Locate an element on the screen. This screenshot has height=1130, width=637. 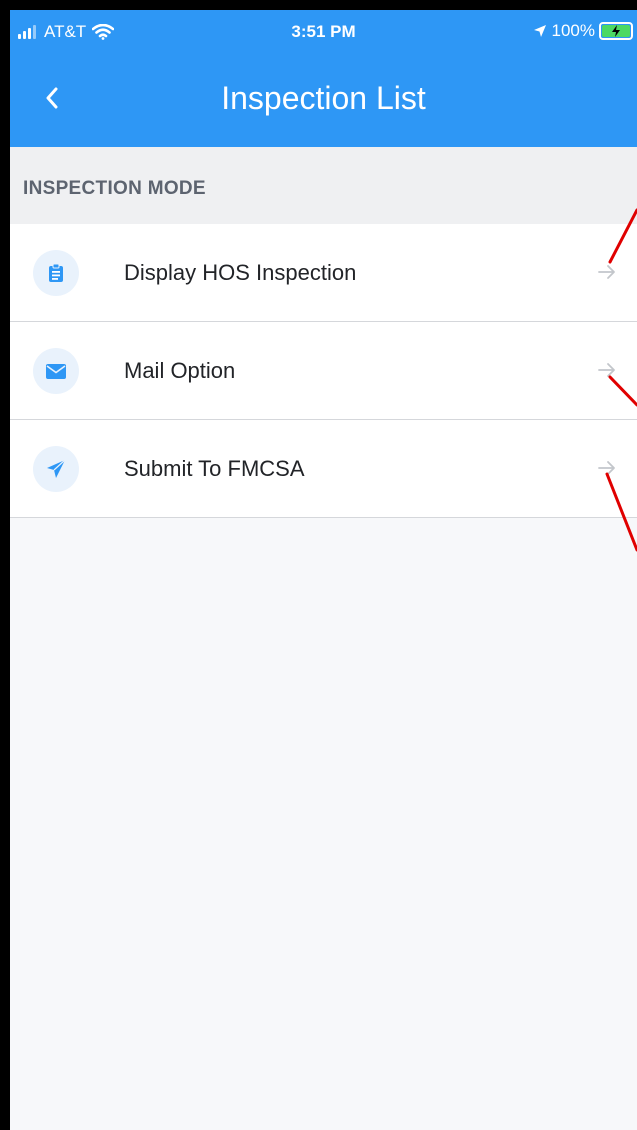
envelope-icon is located at coordinates (56, 371).